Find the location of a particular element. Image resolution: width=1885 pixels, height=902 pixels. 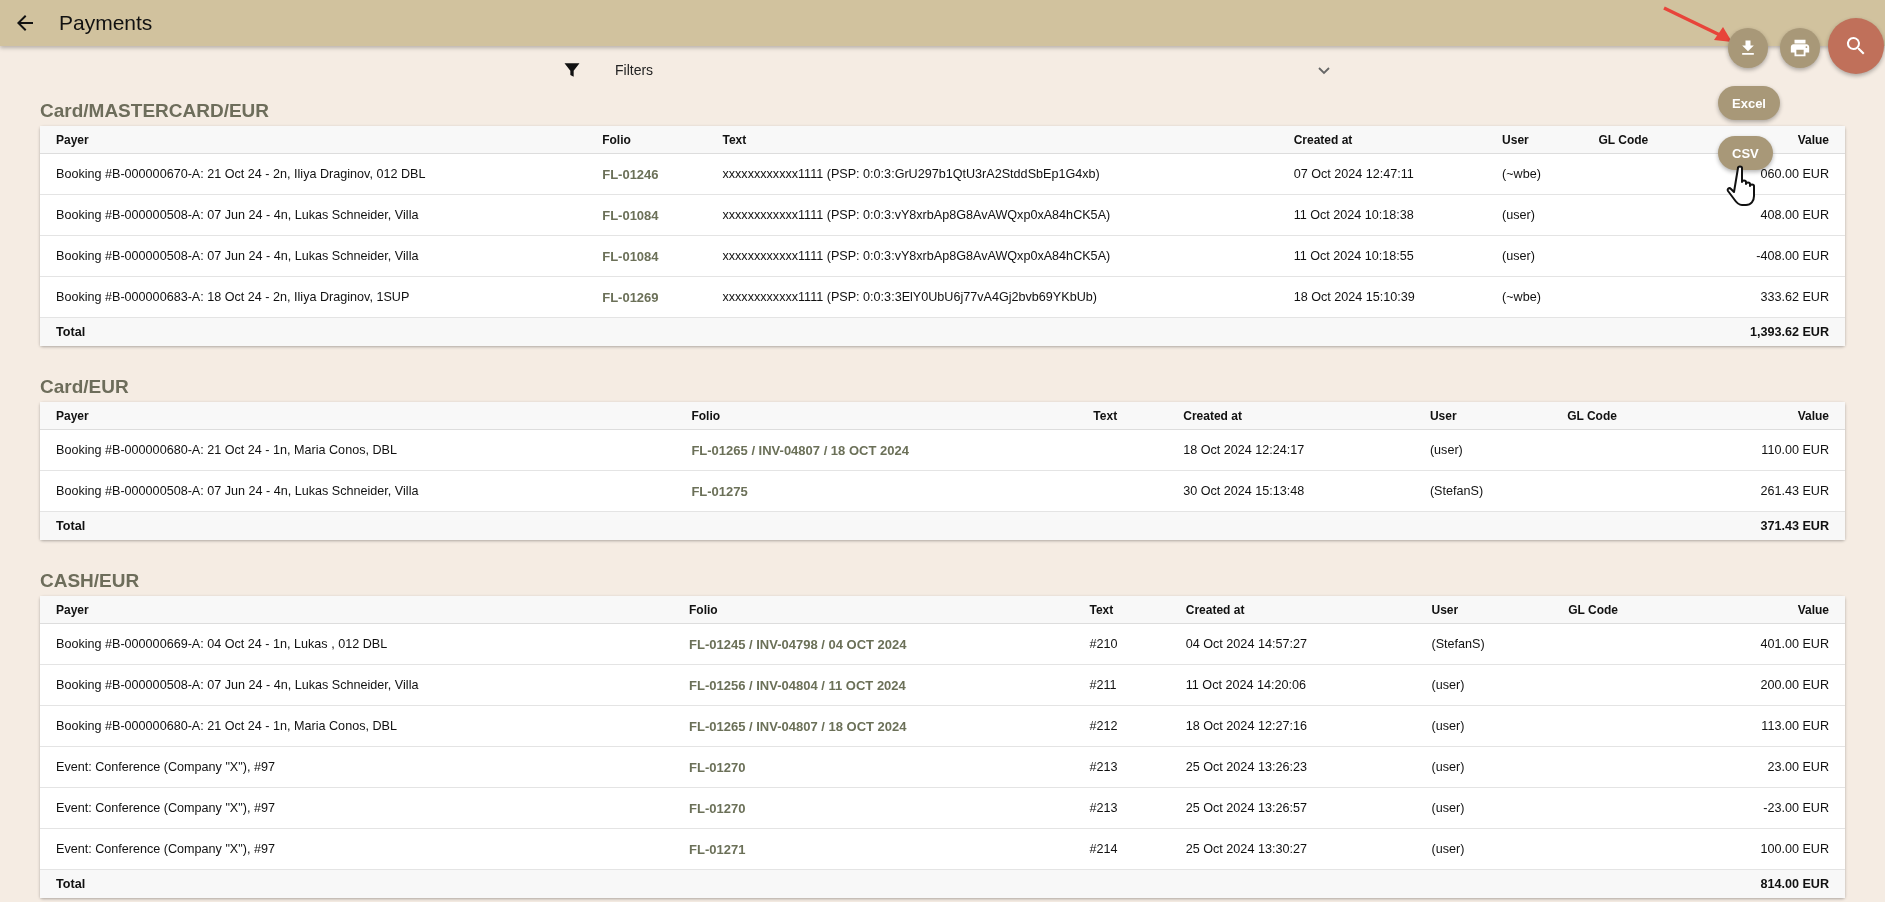

table-cell: 25 Oct 2024 13:30:27 is located at coordinates (1292, 849).